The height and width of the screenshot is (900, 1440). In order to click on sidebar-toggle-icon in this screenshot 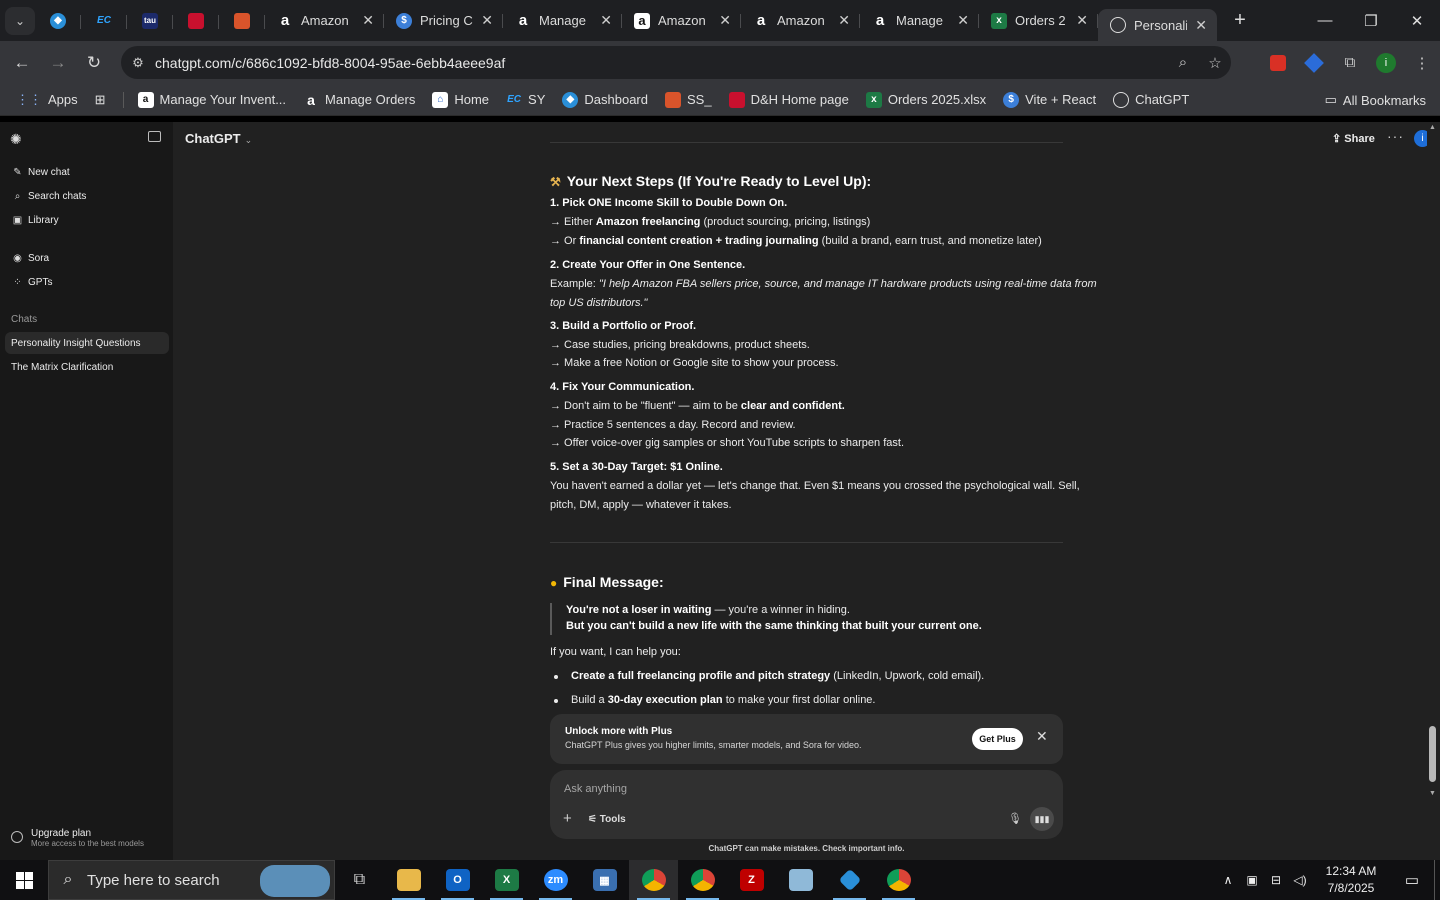, I will do `click(154, 136)`.